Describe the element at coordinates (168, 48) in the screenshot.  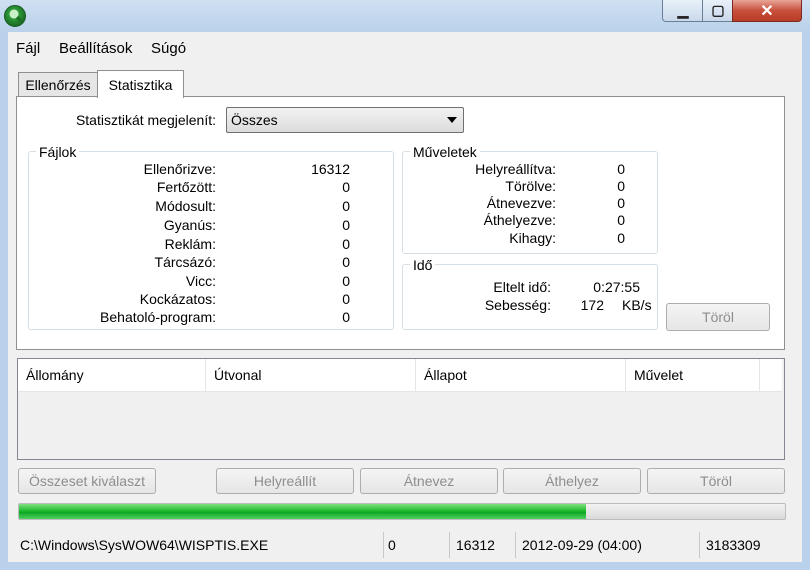
I see `menu-help: Súgó` at that location.